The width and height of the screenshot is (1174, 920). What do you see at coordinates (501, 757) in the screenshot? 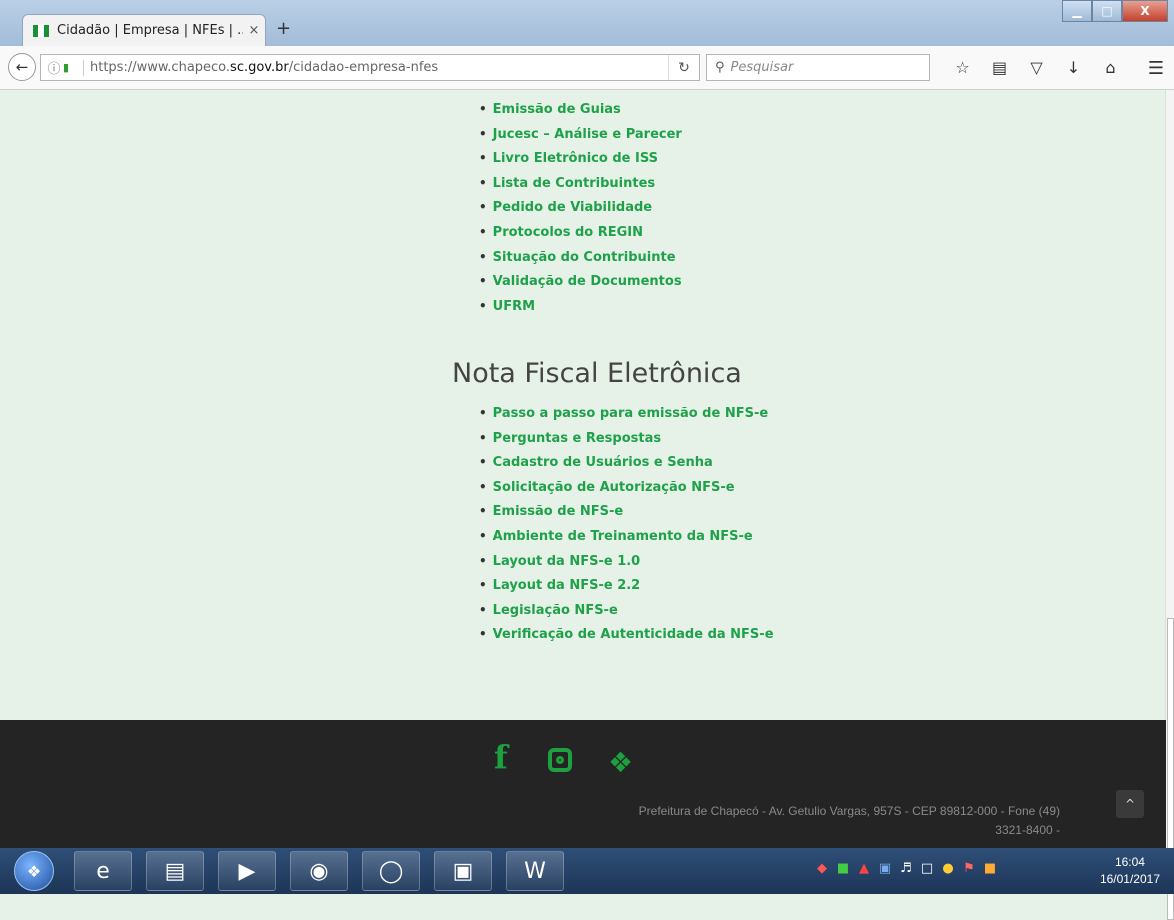
I see `facebook-icon: f` at bounding box center [501, 757].